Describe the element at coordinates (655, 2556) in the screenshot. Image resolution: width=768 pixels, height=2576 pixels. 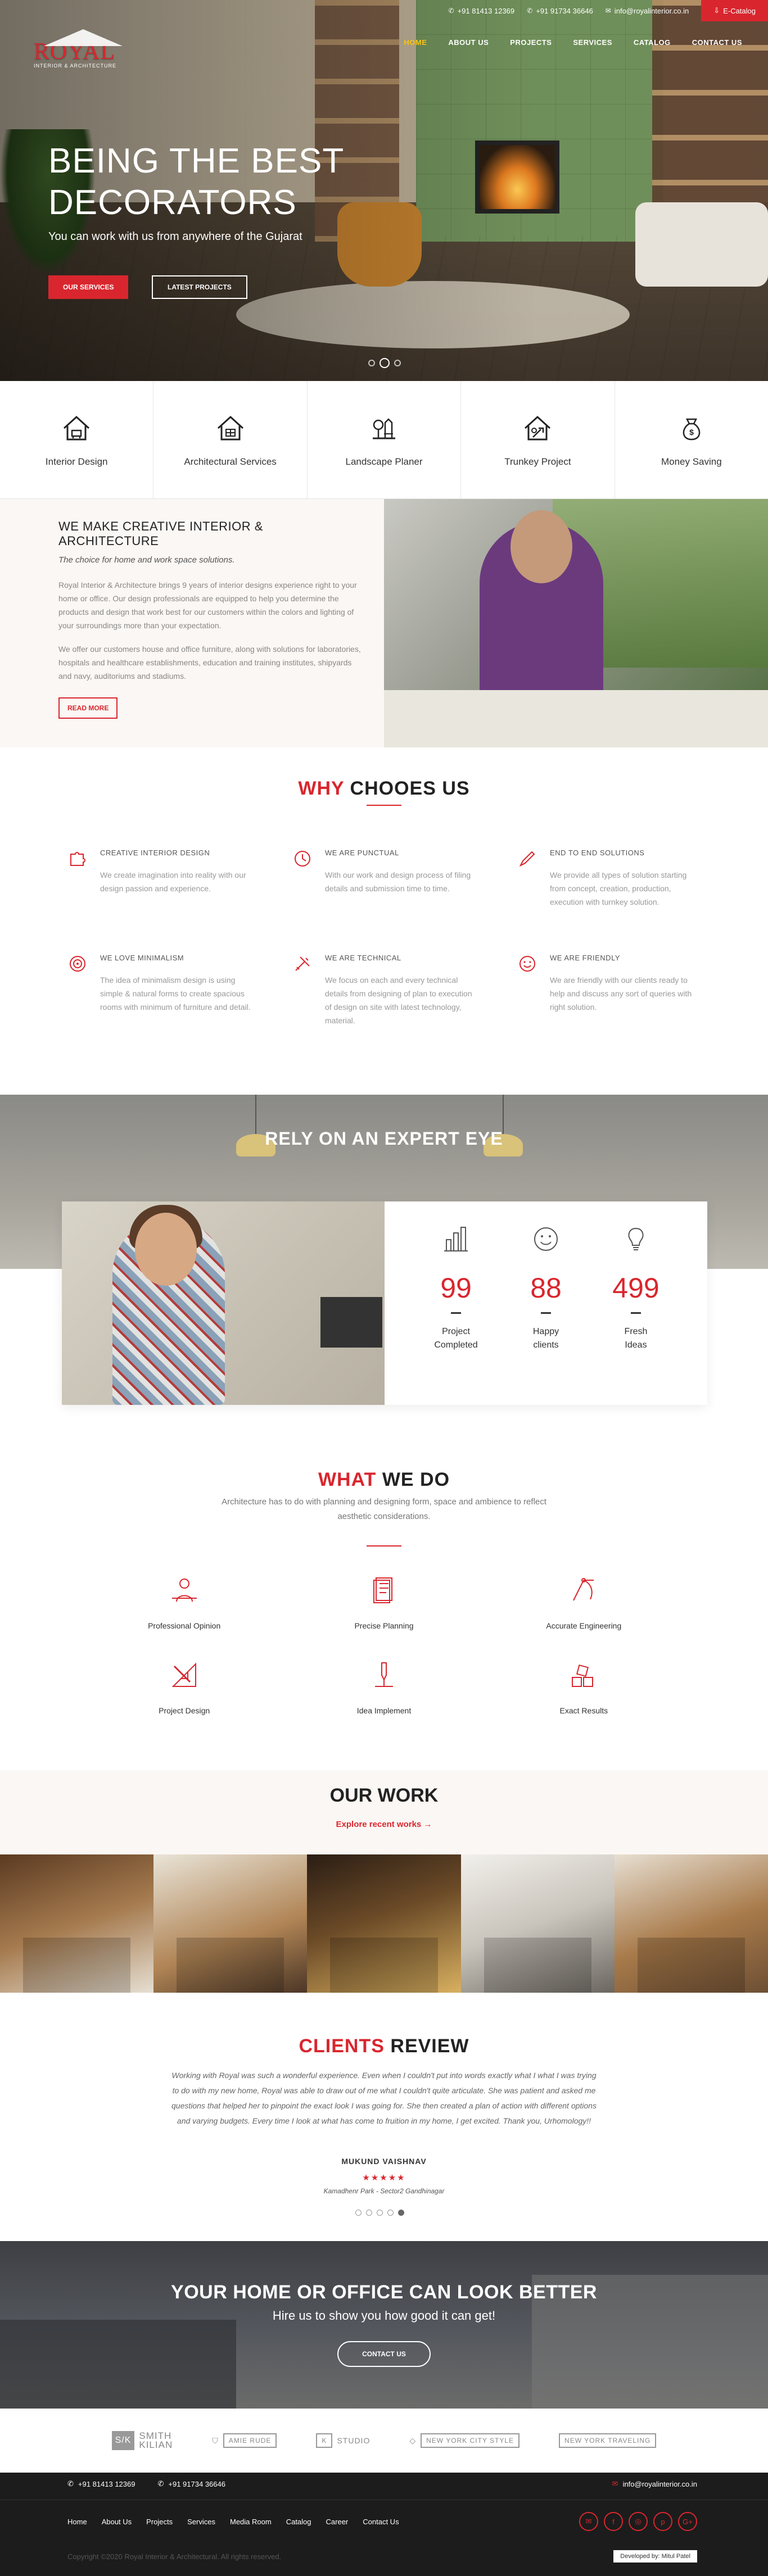
I see `developer-credit: Developed by: Mitul Patel` at that location.